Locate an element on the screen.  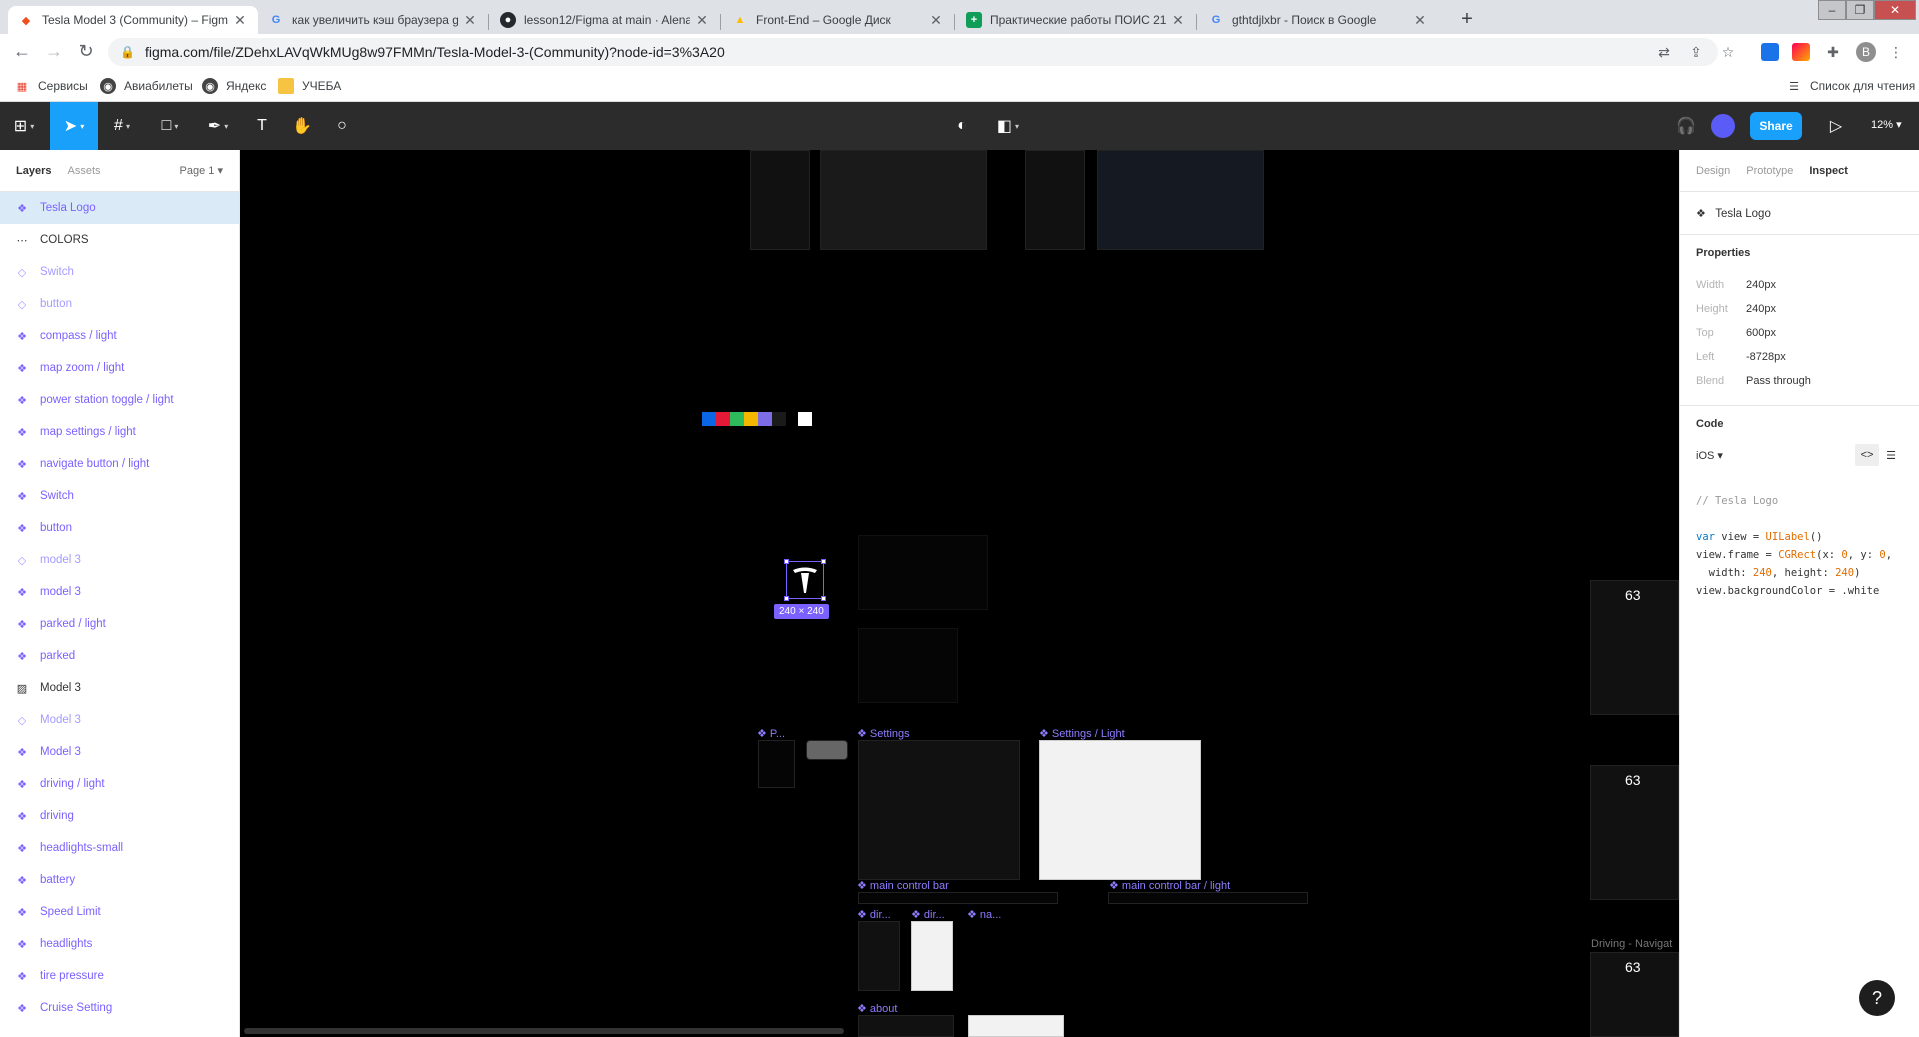
layer-row: ❖ Cruise Setting is located at coordinates (119, 1008).